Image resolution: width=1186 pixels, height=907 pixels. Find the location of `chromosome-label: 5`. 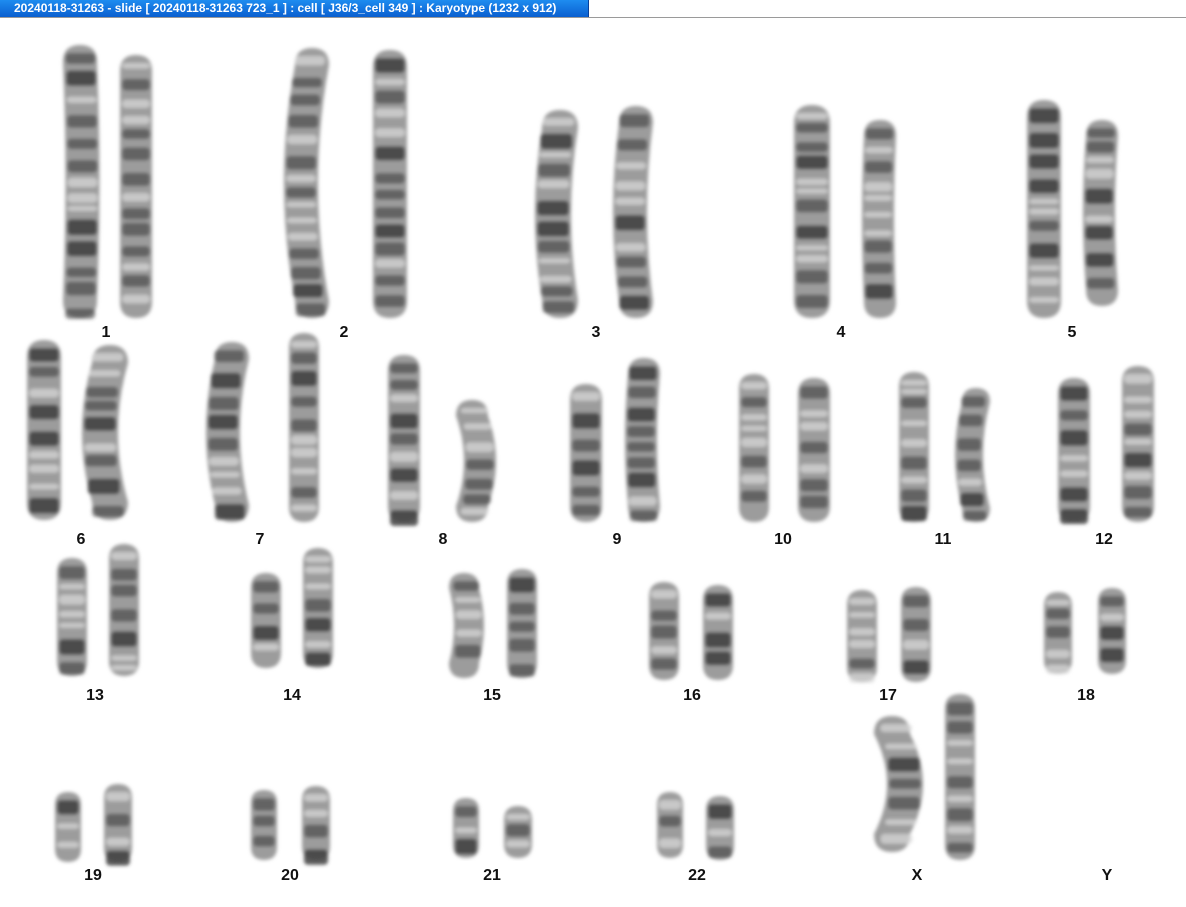

chromosome-label: 5 is located at coordinates (1072, 332).